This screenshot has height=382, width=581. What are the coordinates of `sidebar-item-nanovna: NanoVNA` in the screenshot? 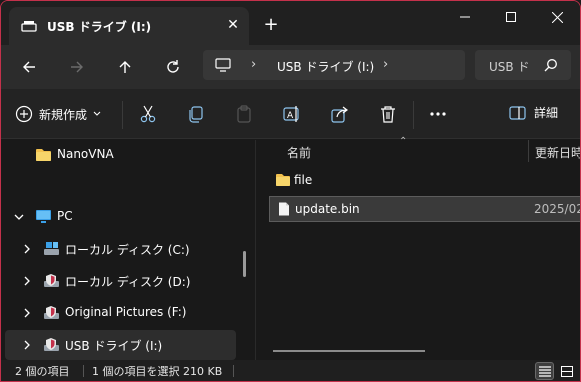 It's located at (120, 155).